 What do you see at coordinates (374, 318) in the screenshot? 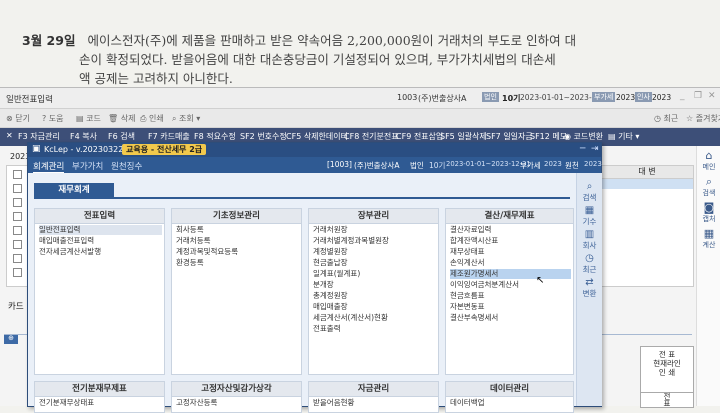
I see `menu-tax-invoice-status: 세금계산서(계산서)현황` at bounding box center [374, 318].